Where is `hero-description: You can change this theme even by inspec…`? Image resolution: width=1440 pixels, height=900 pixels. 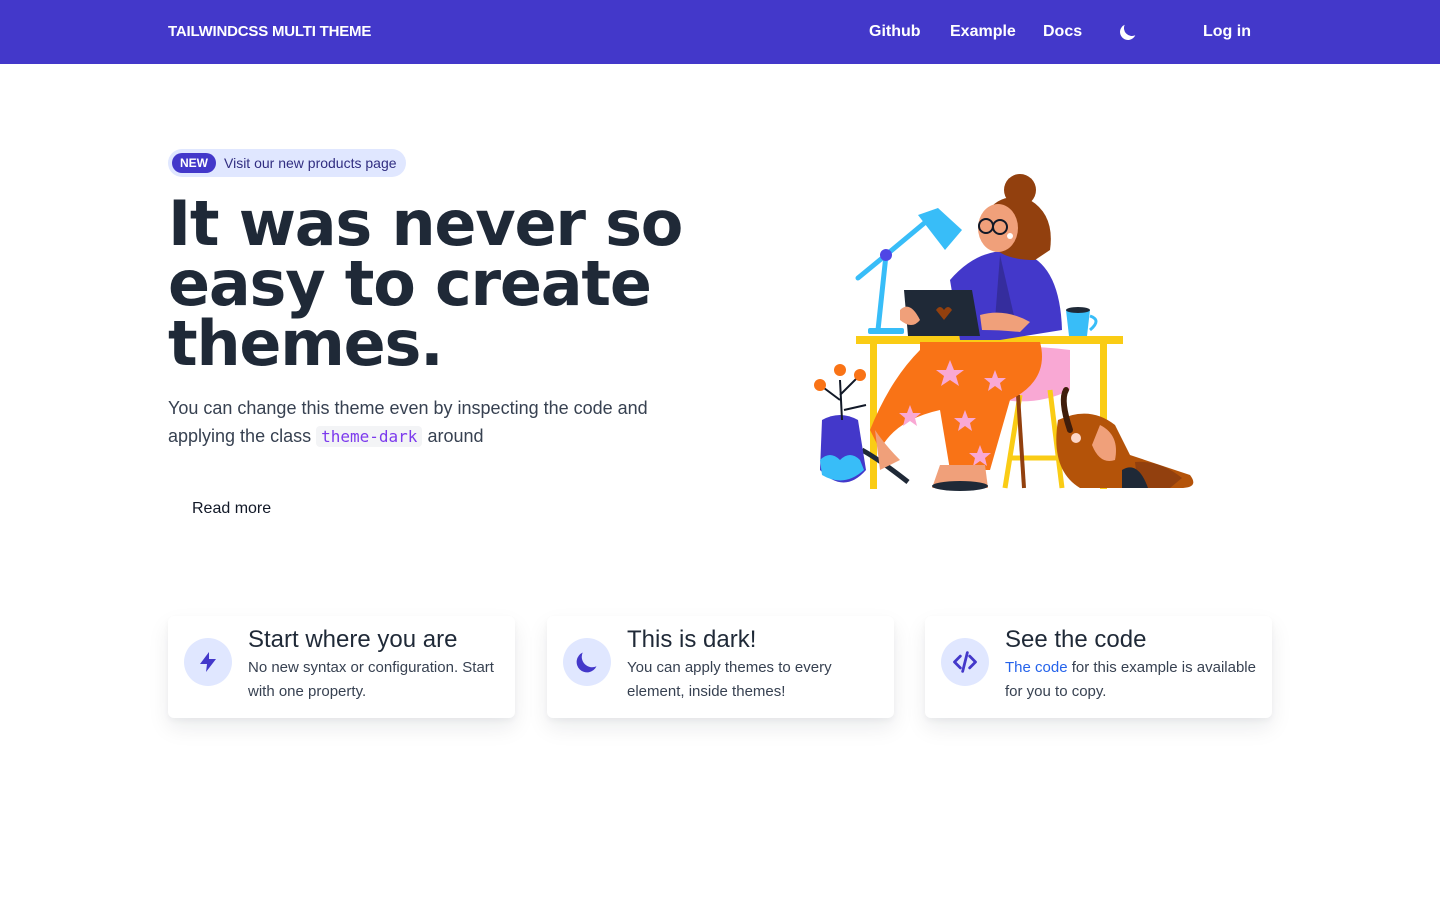
hero-description: You can change this theme even by inspec… is located at coordinates (418, 422).